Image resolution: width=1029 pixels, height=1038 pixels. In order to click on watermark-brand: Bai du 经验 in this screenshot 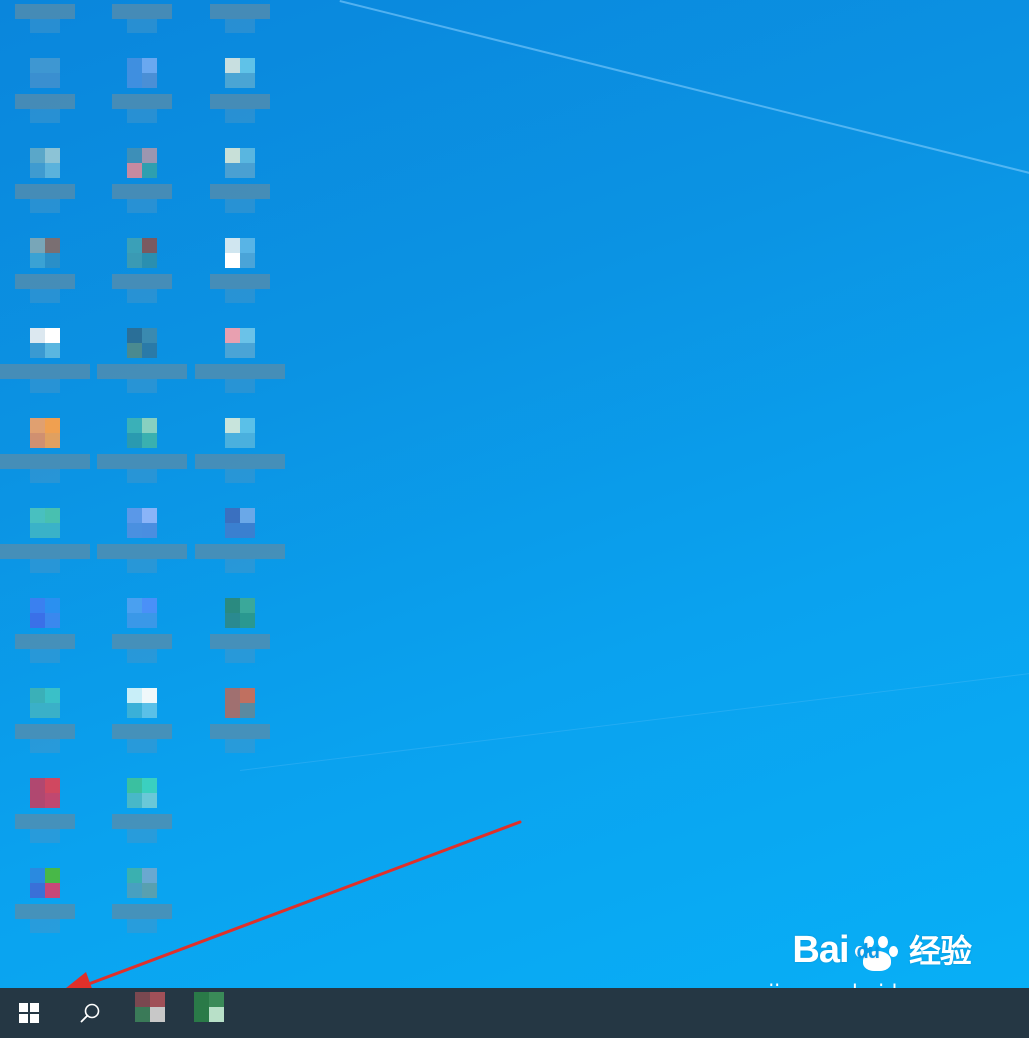, I will do `click(882, 953)`.